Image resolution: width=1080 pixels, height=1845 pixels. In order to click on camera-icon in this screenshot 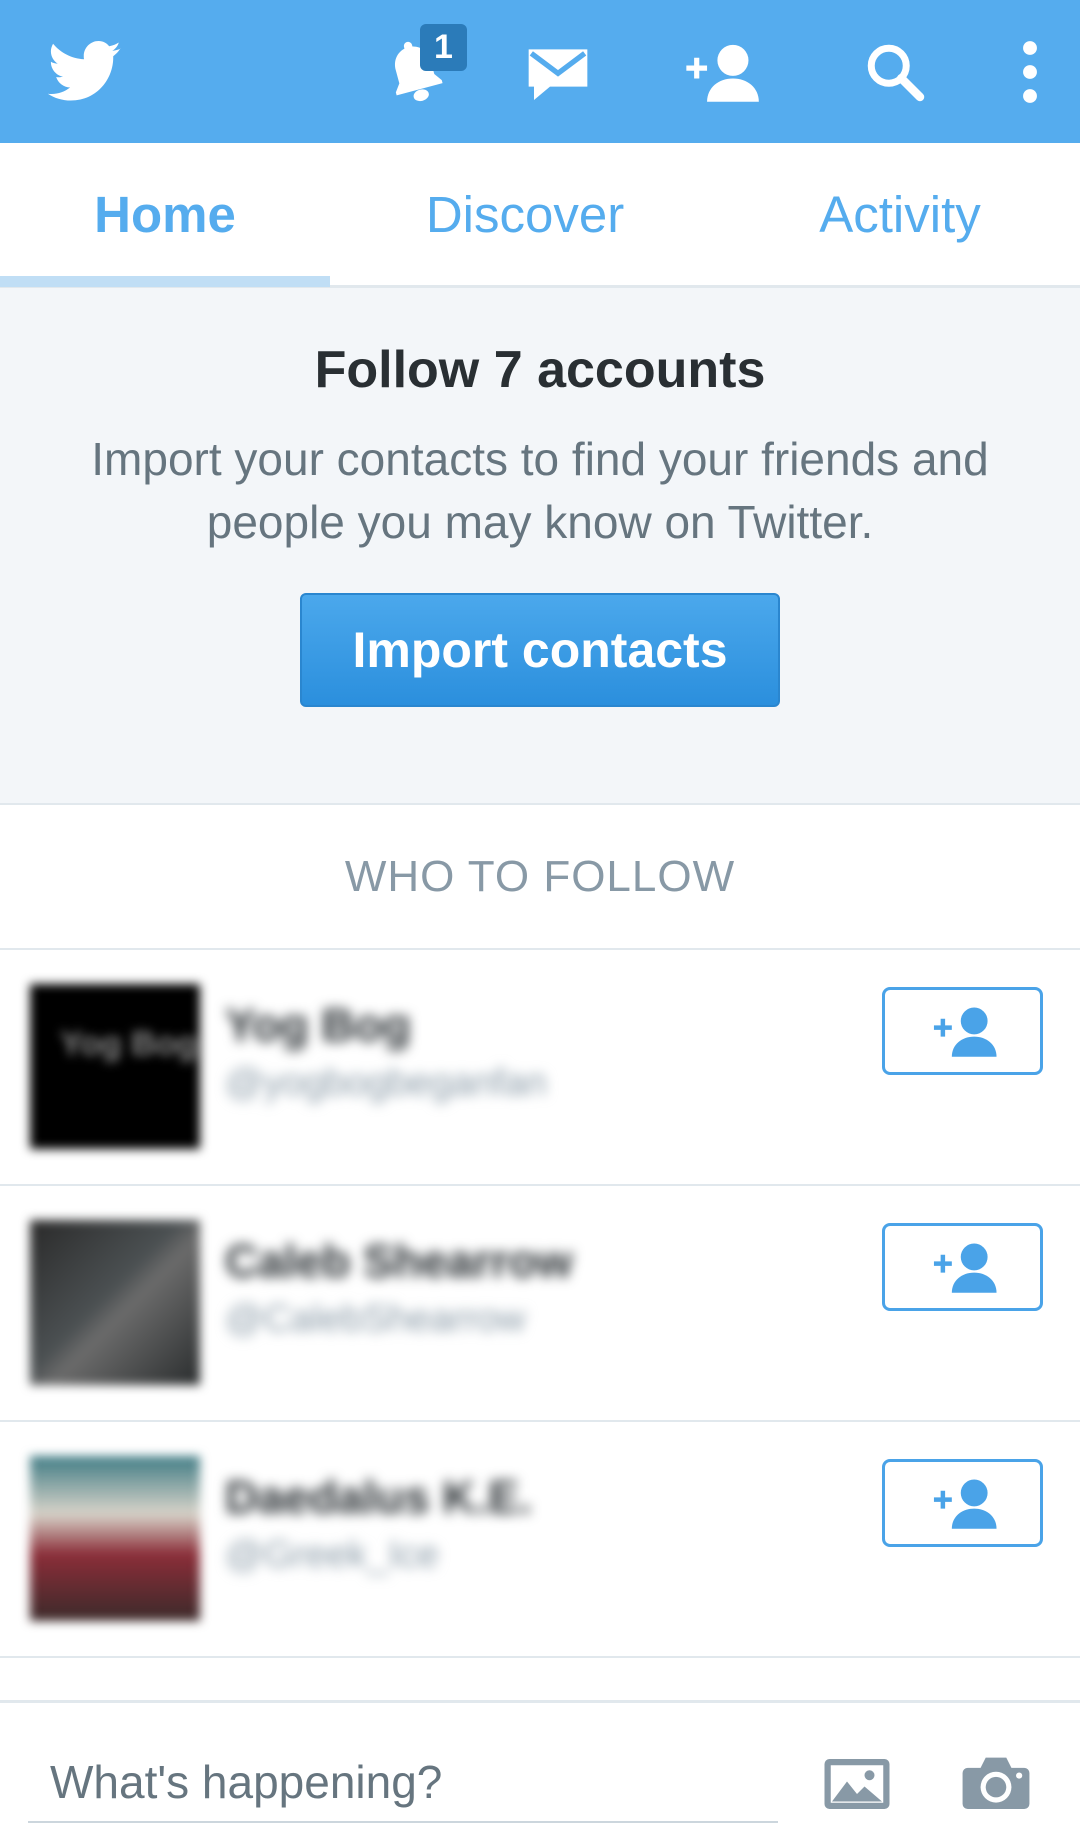, I will do `click(996, 1784)`.